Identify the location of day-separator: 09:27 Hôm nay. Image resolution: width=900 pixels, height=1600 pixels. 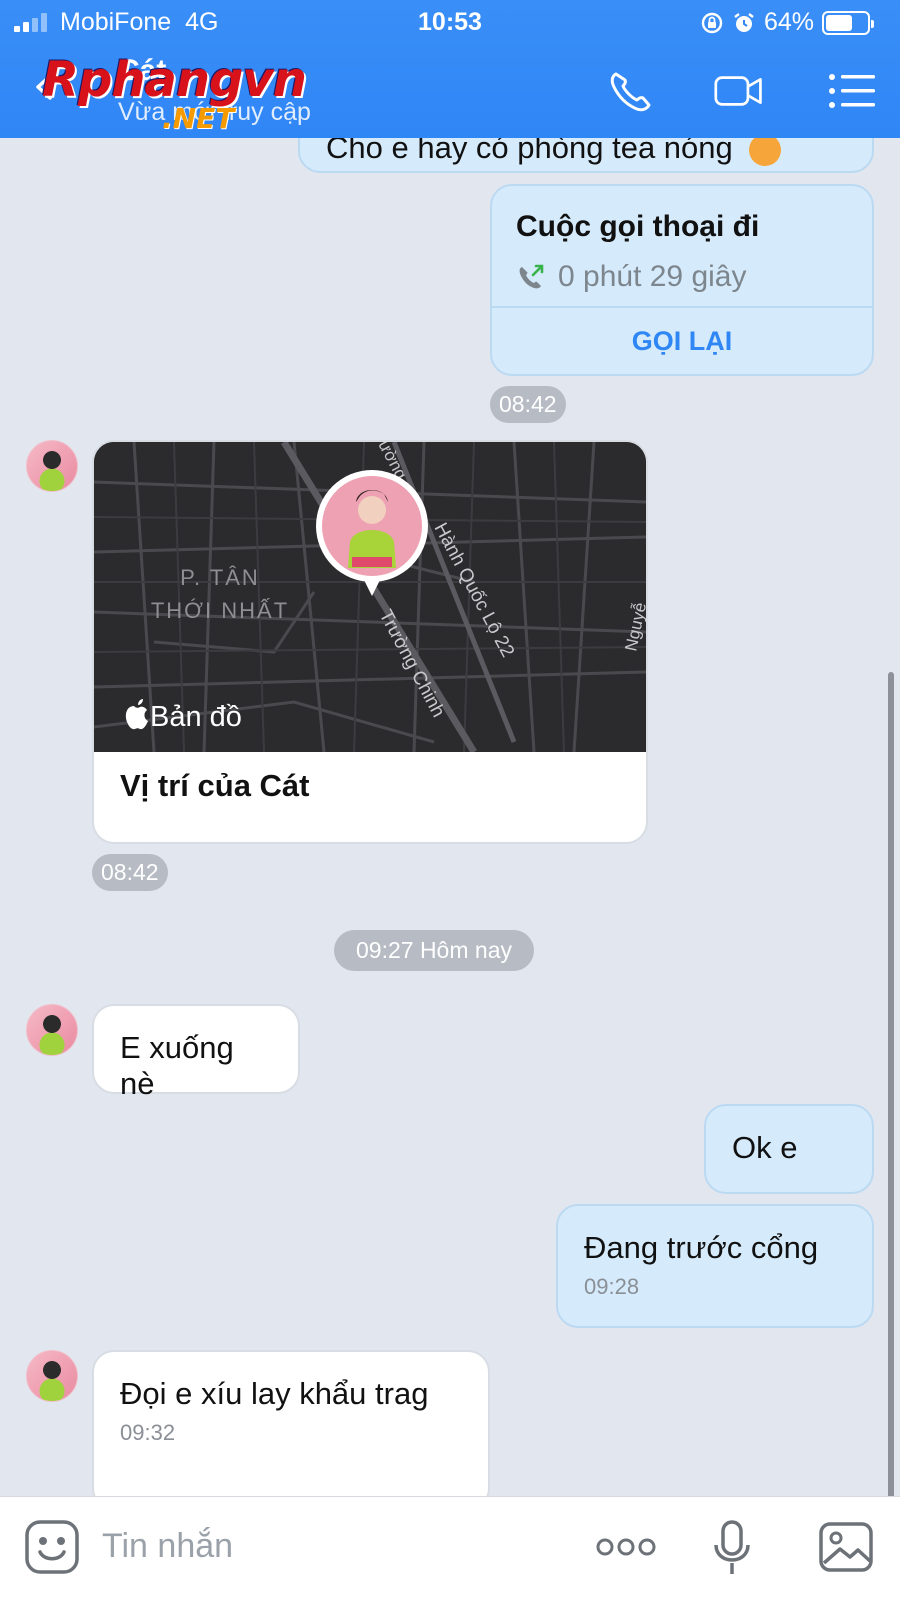
(434, 950).